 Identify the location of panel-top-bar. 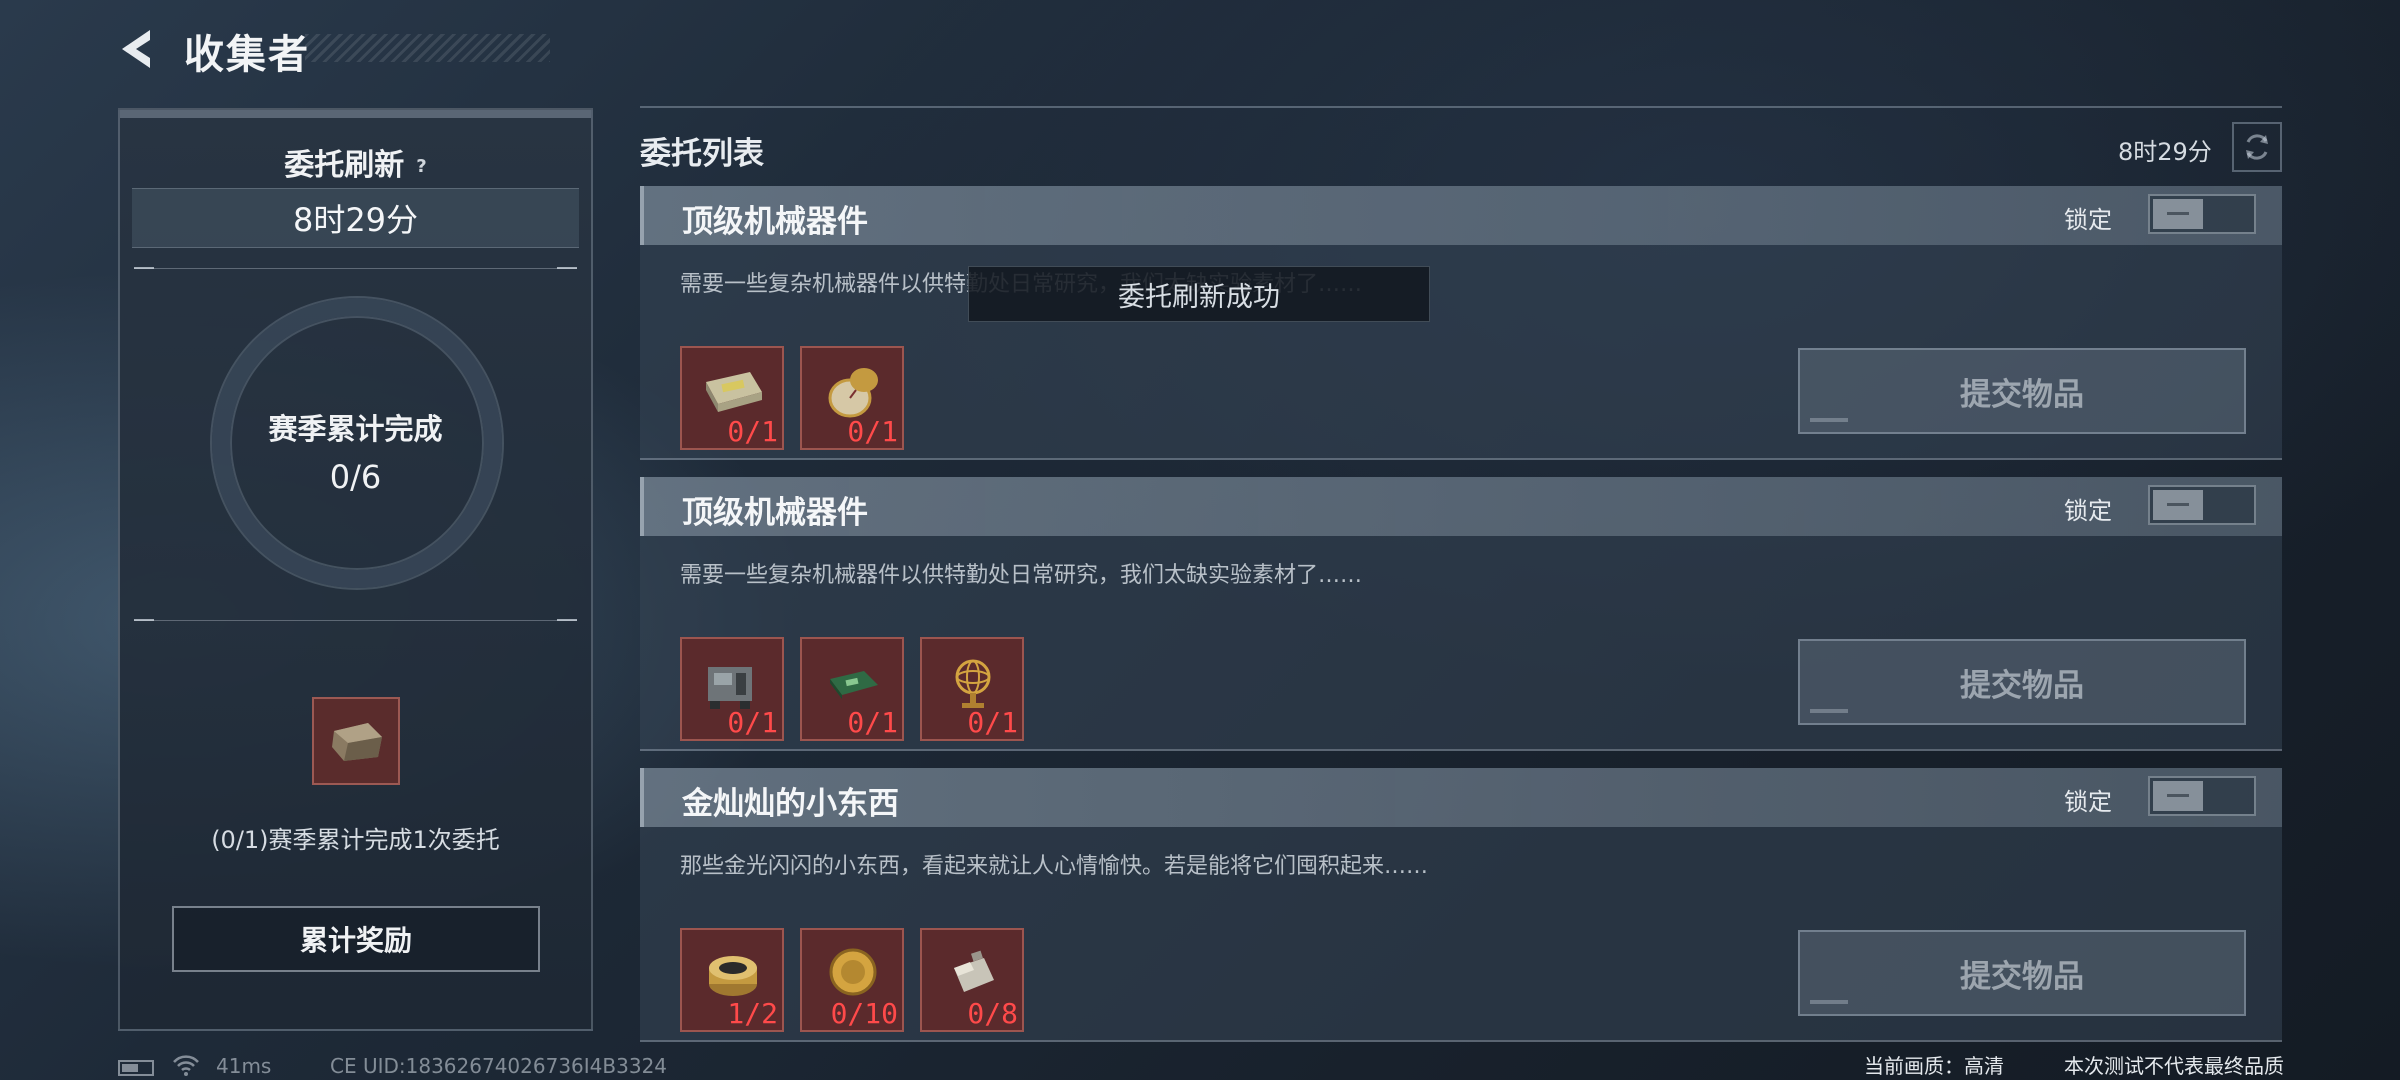
(355, 114).